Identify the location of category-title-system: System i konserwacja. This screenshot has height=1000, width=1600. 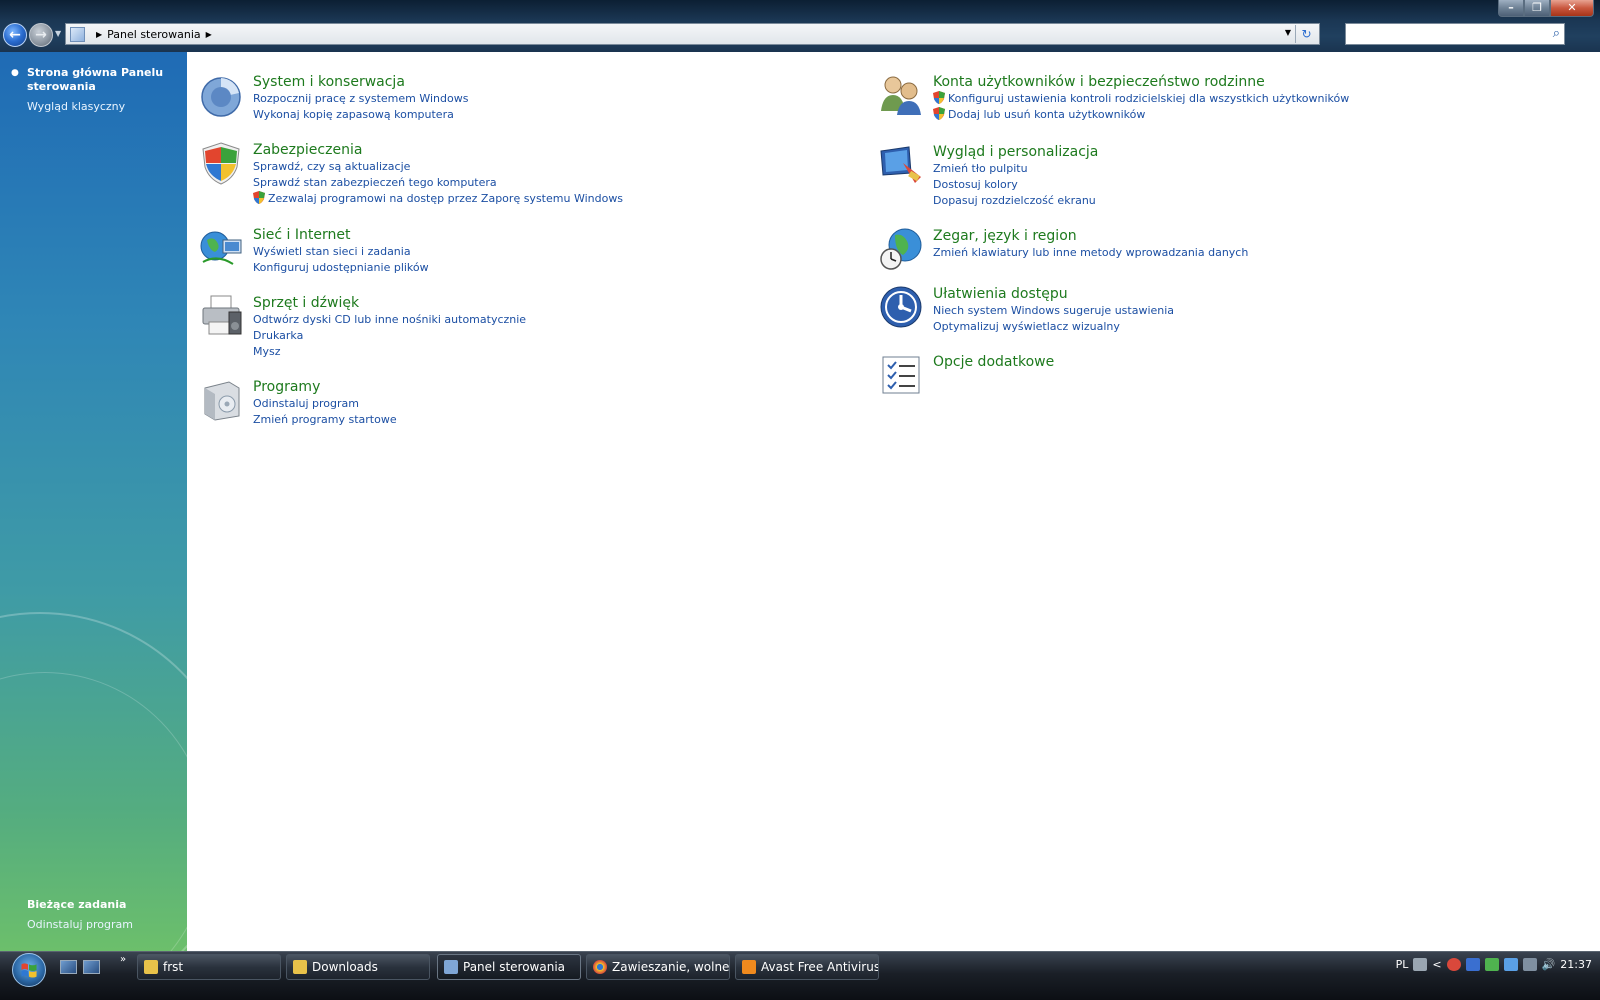
(360, 82).